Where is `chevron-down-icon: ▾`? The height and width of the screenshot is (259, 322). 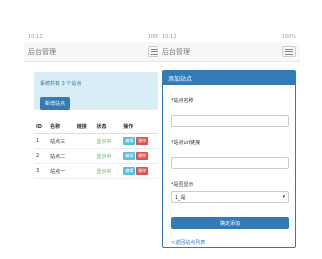
chevron-down-icon: ▾ is located at coordinates (283, 197).